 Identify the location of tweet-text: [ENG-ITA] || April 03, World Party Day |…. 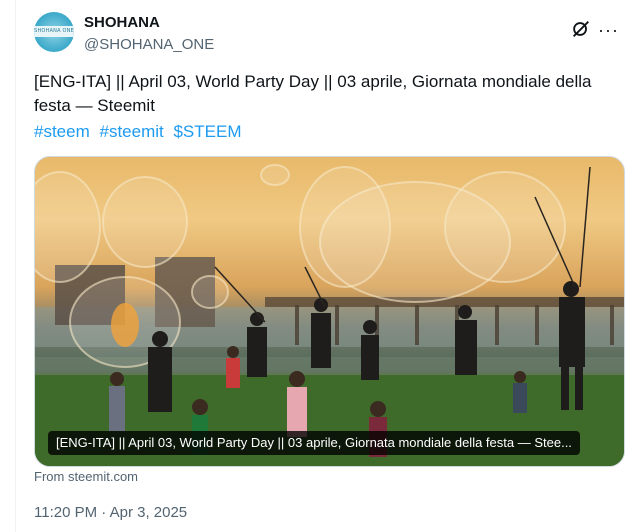
(313, 93).